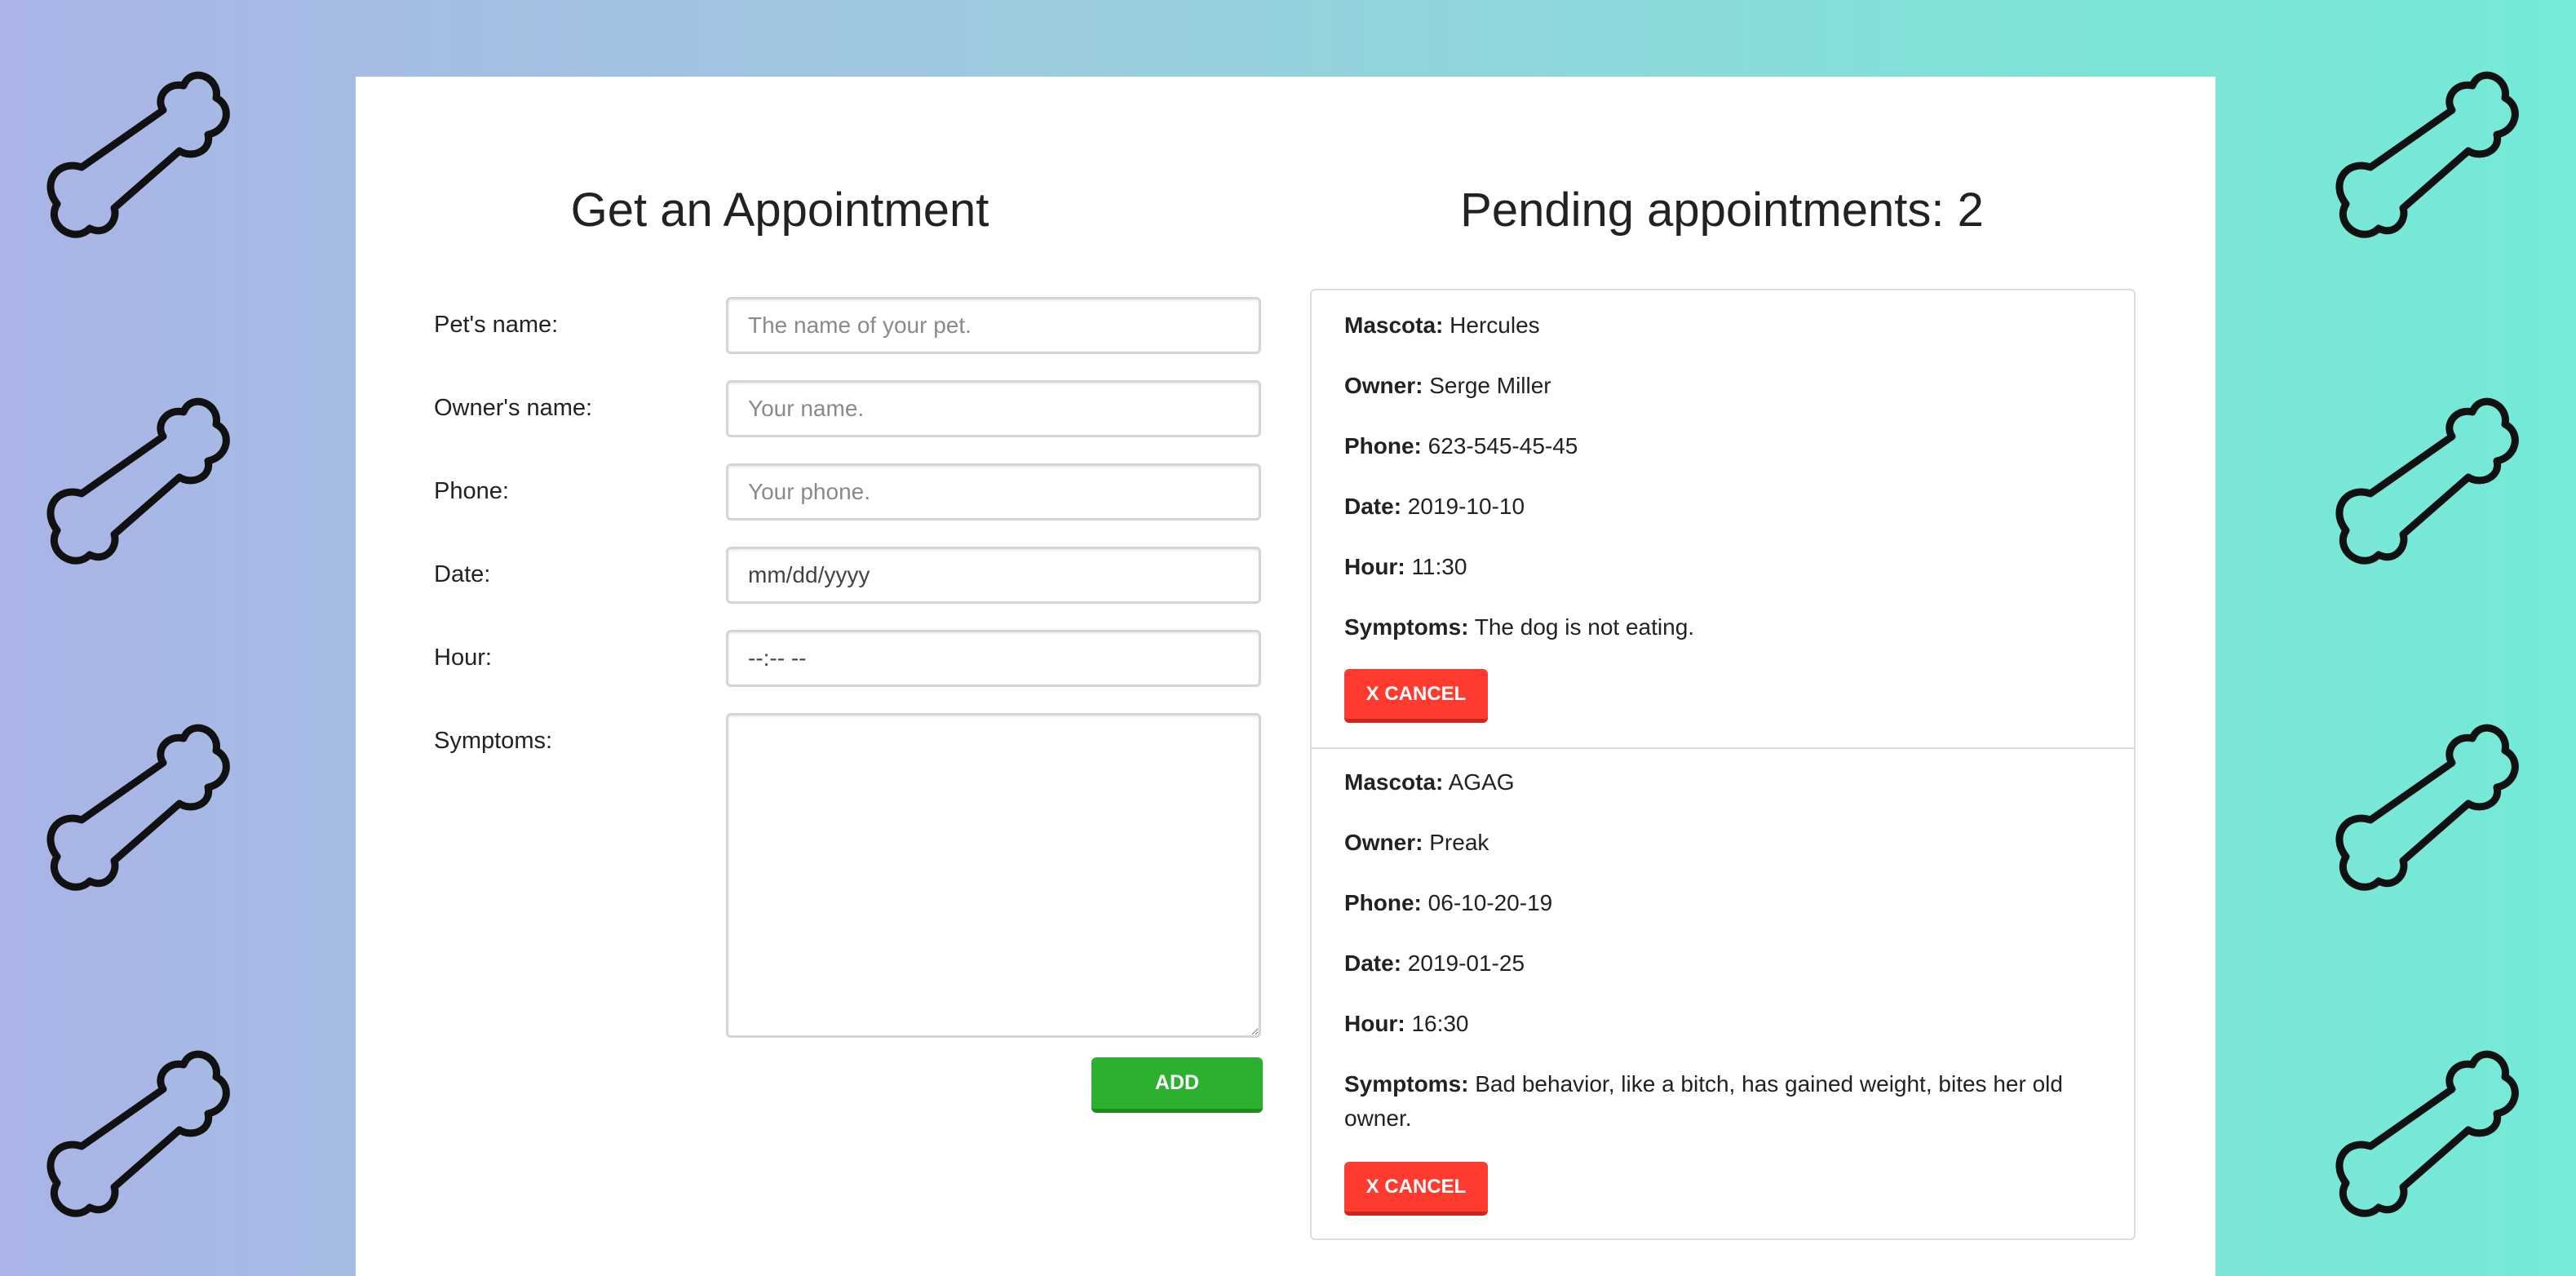 This screenshot has height=1276, width=2576. What do you see at coordinates (993, 409) in the screenshot?
I see `owner-name-input` at bounding box center [993, 409].